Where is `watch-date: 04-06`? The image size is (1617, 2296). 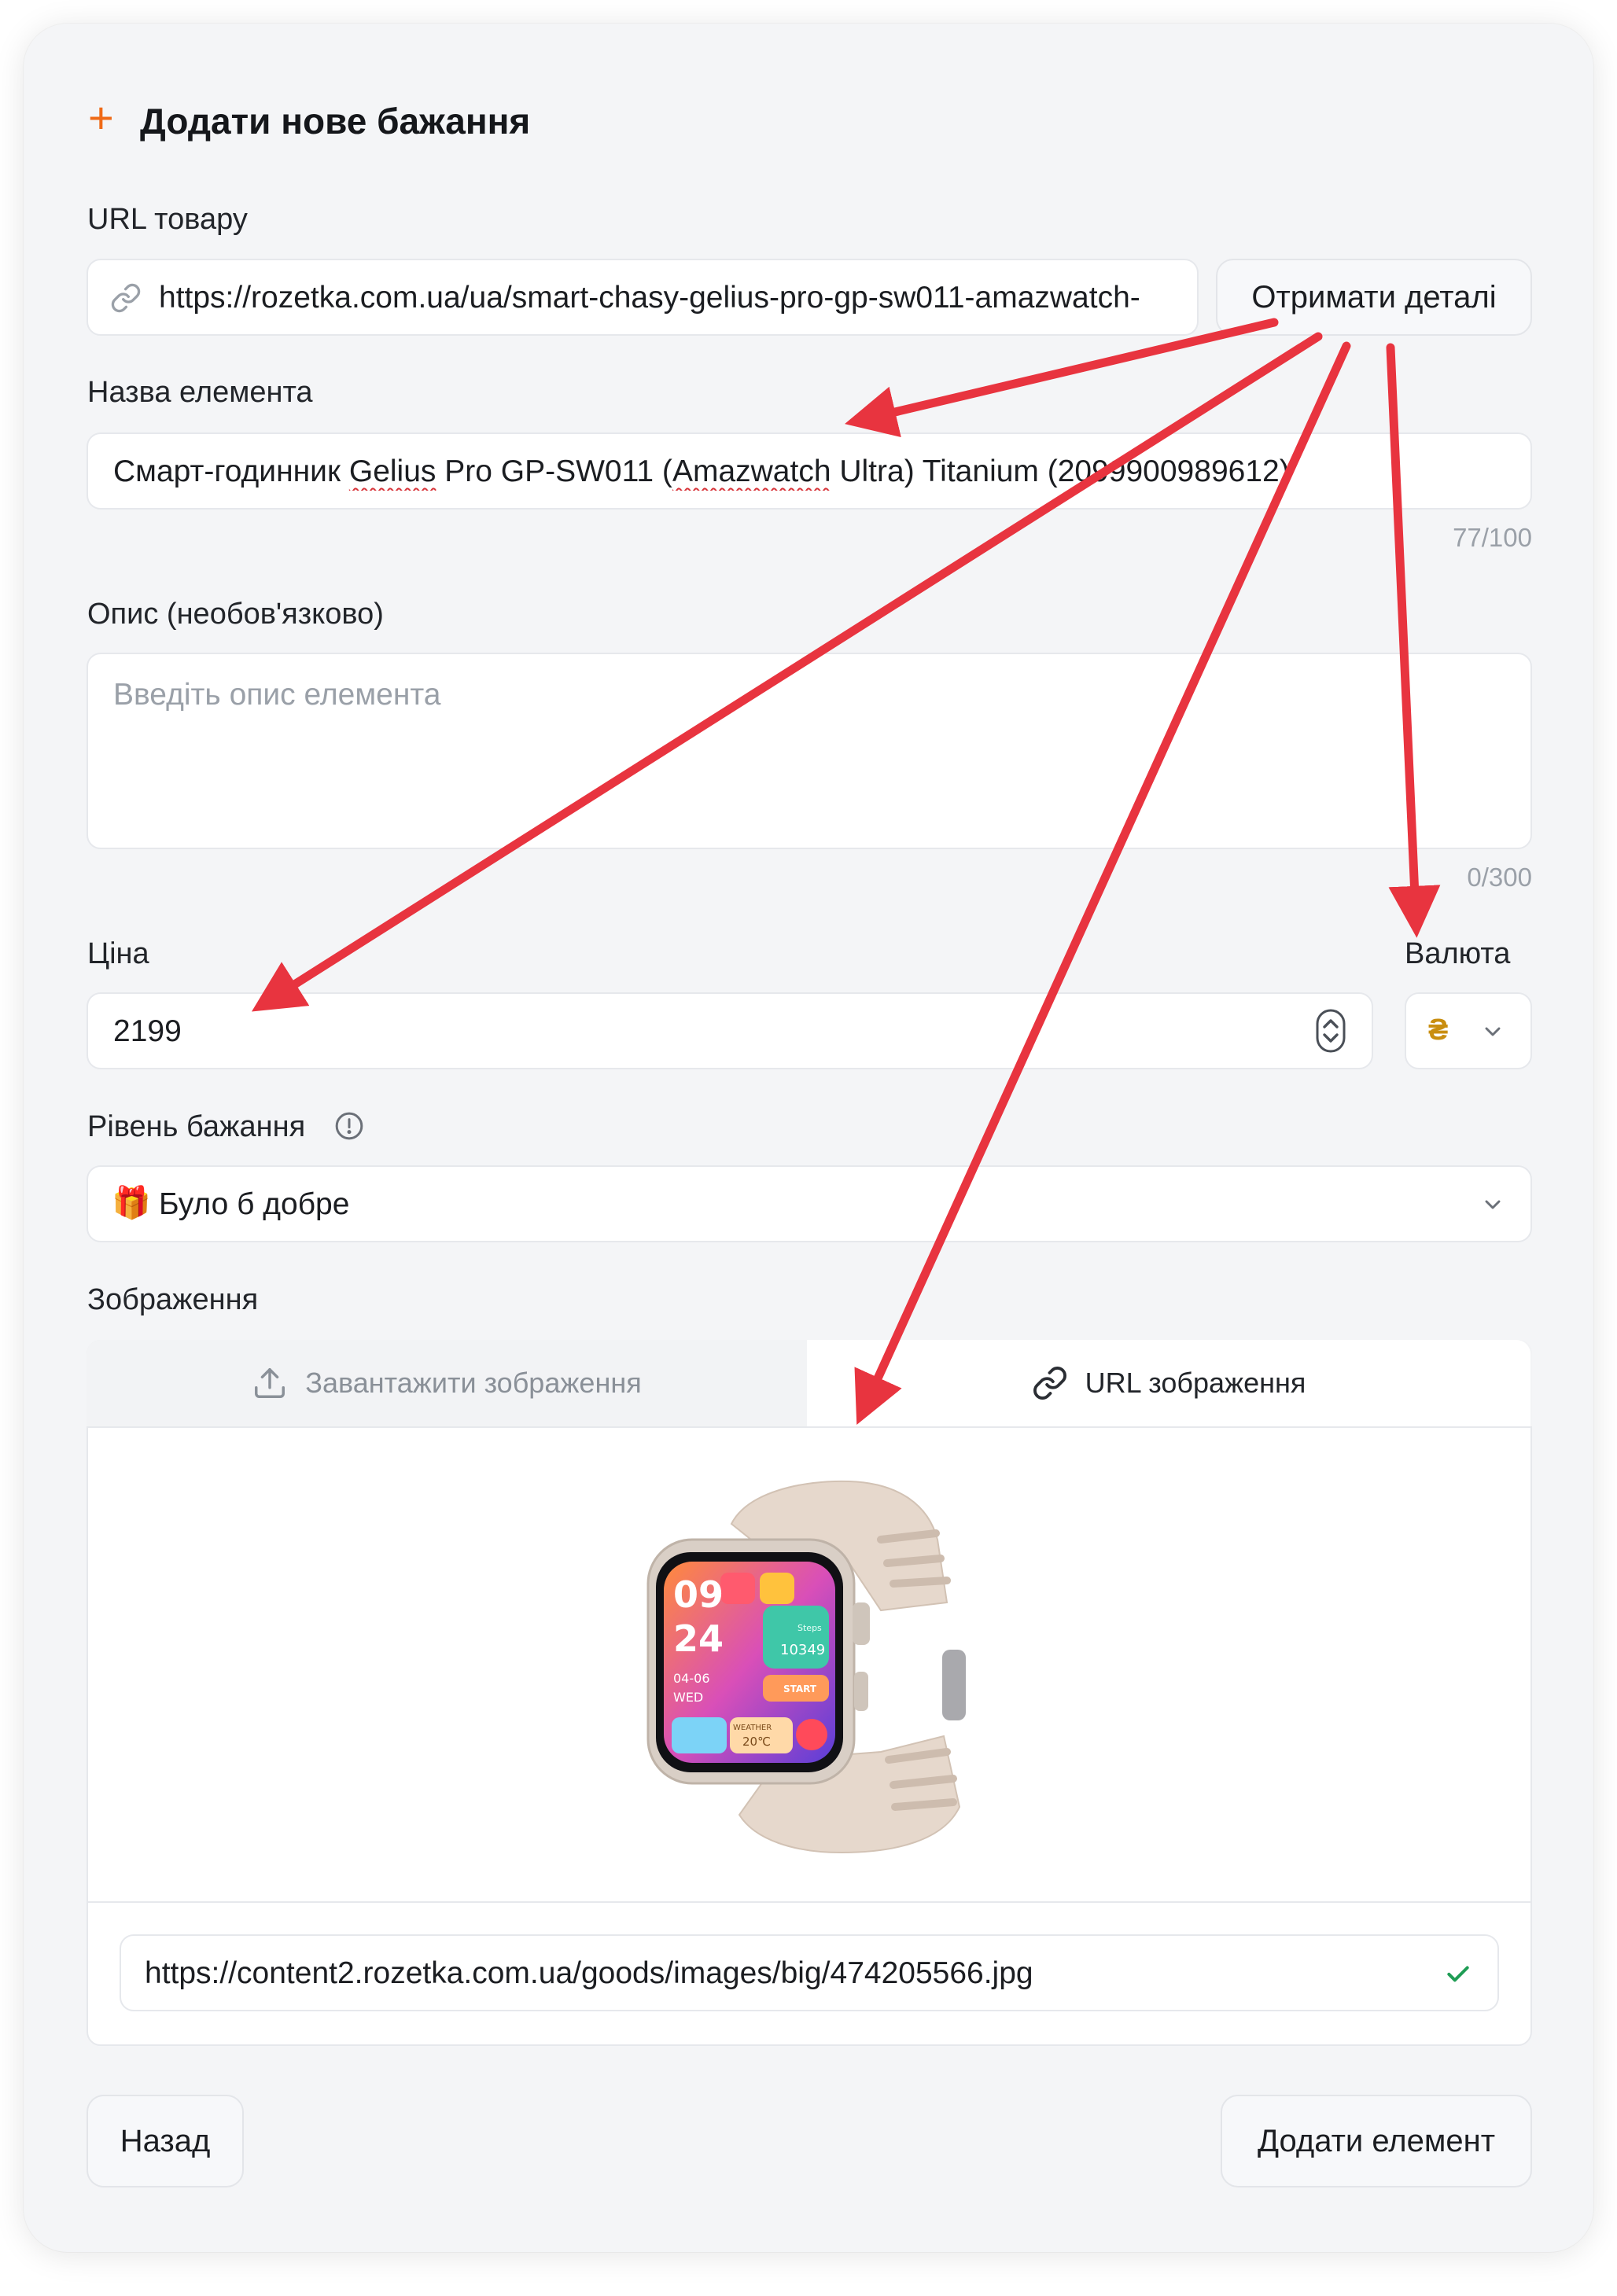
watch-date: 04-06 is located at coordinates (691, 1678).